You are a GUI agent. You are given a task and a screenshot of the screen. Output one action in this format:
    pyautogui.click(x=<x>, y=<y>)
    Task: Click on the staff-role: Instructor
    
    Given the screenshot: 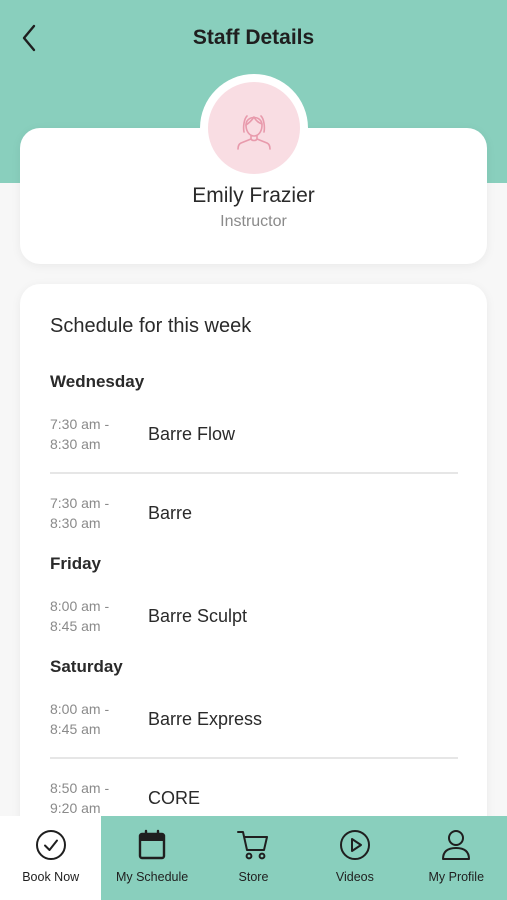 What is the action you would take?
    pyautogui.click(x=253, y=221)
    